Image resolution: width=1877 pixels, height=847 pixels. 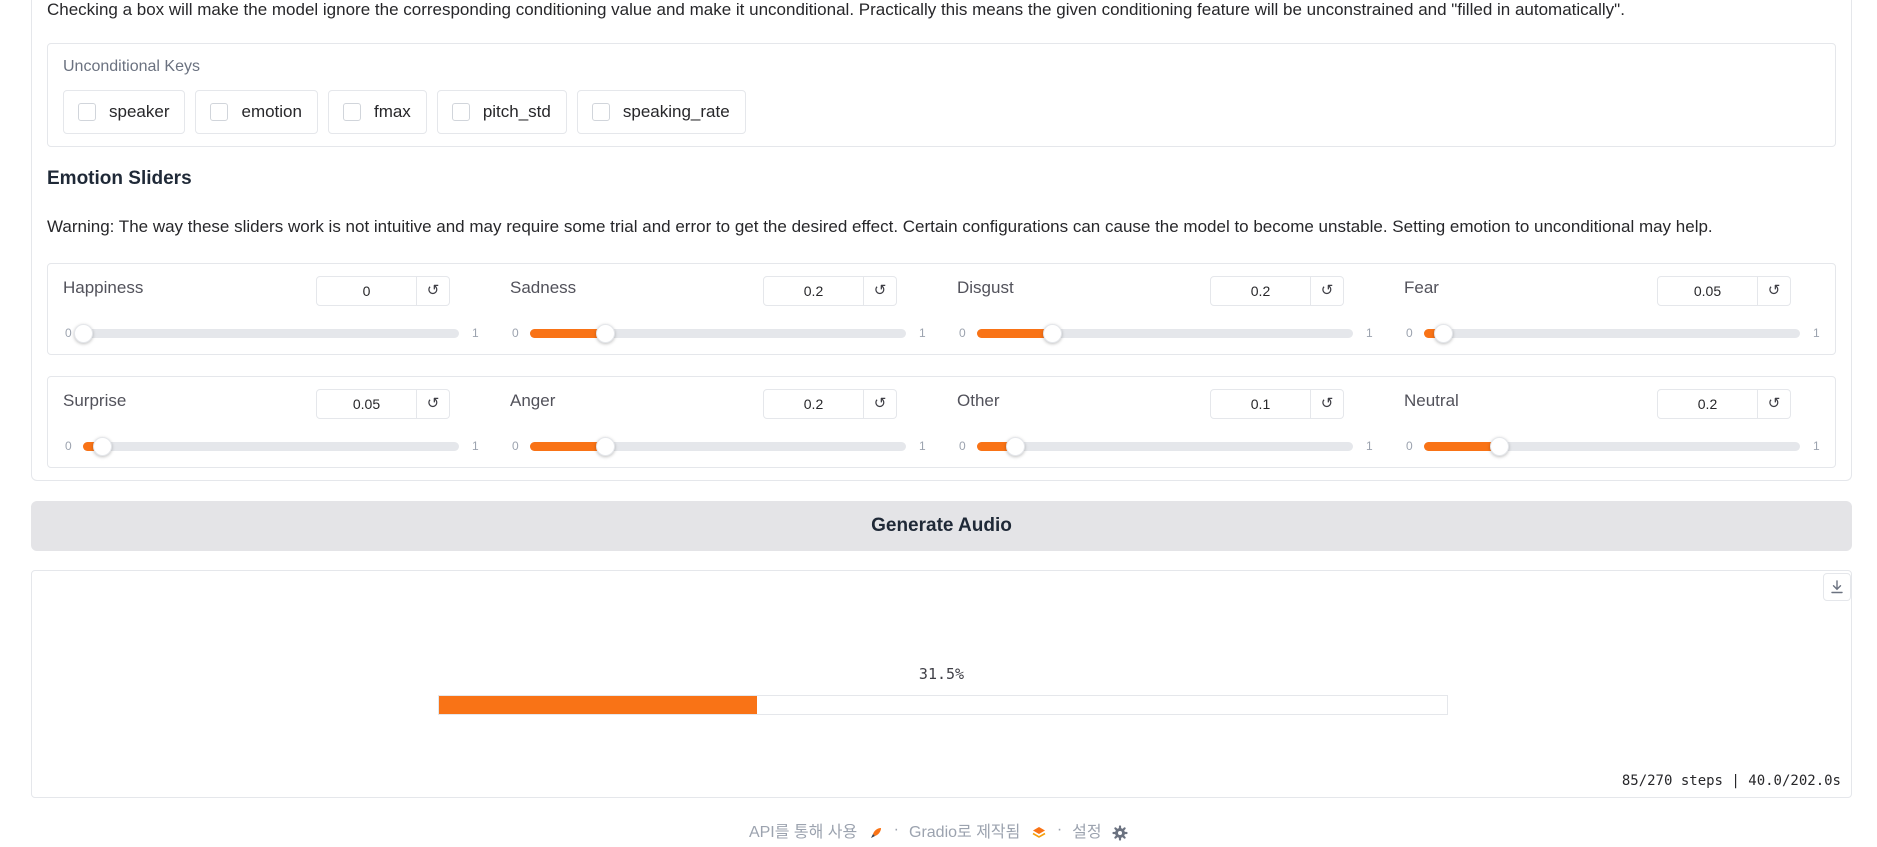 I want to click on footer-gradio-link: Gradio로 제작됨, so click(x=978, y=830).